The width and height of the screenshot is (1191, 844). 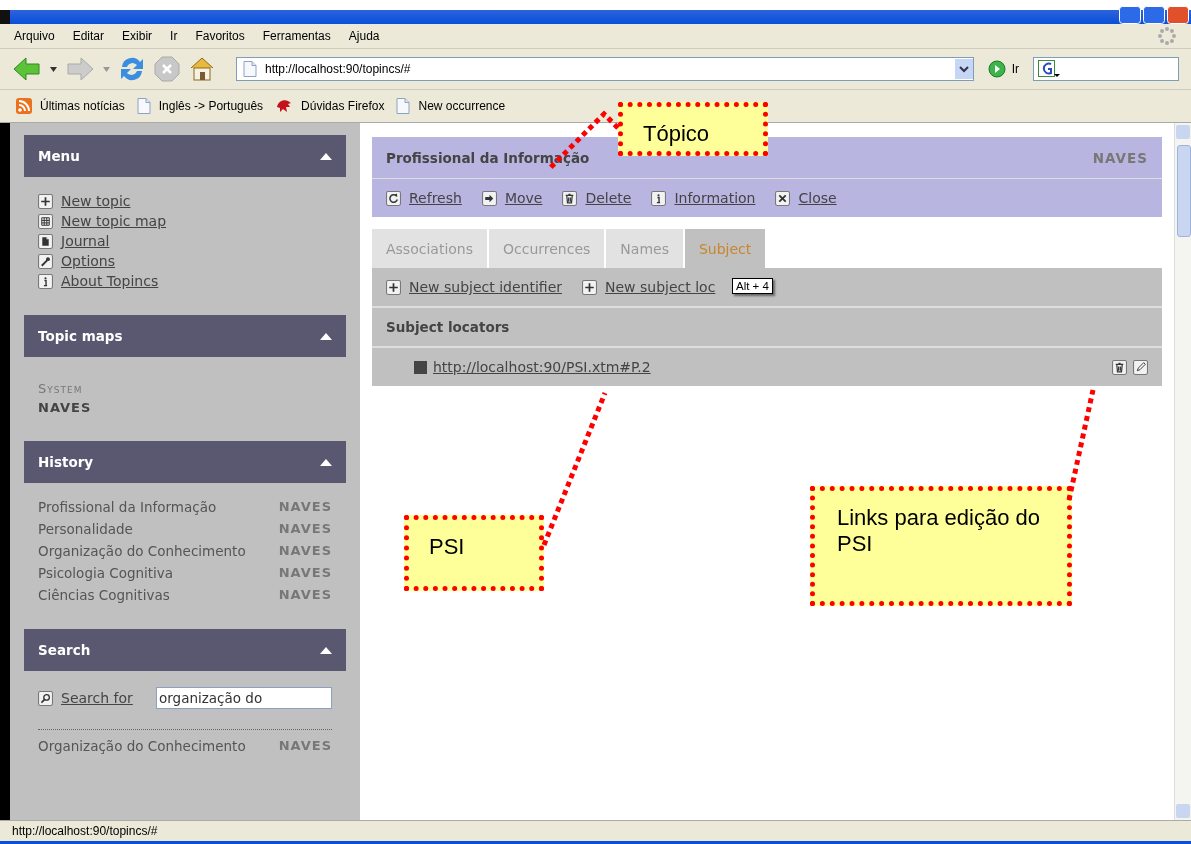 What do you see at coordinates (595, 830) in the screenshot?
I see `status-text: http://localhost:90/topincs/#` at bounding box center [595, 830].